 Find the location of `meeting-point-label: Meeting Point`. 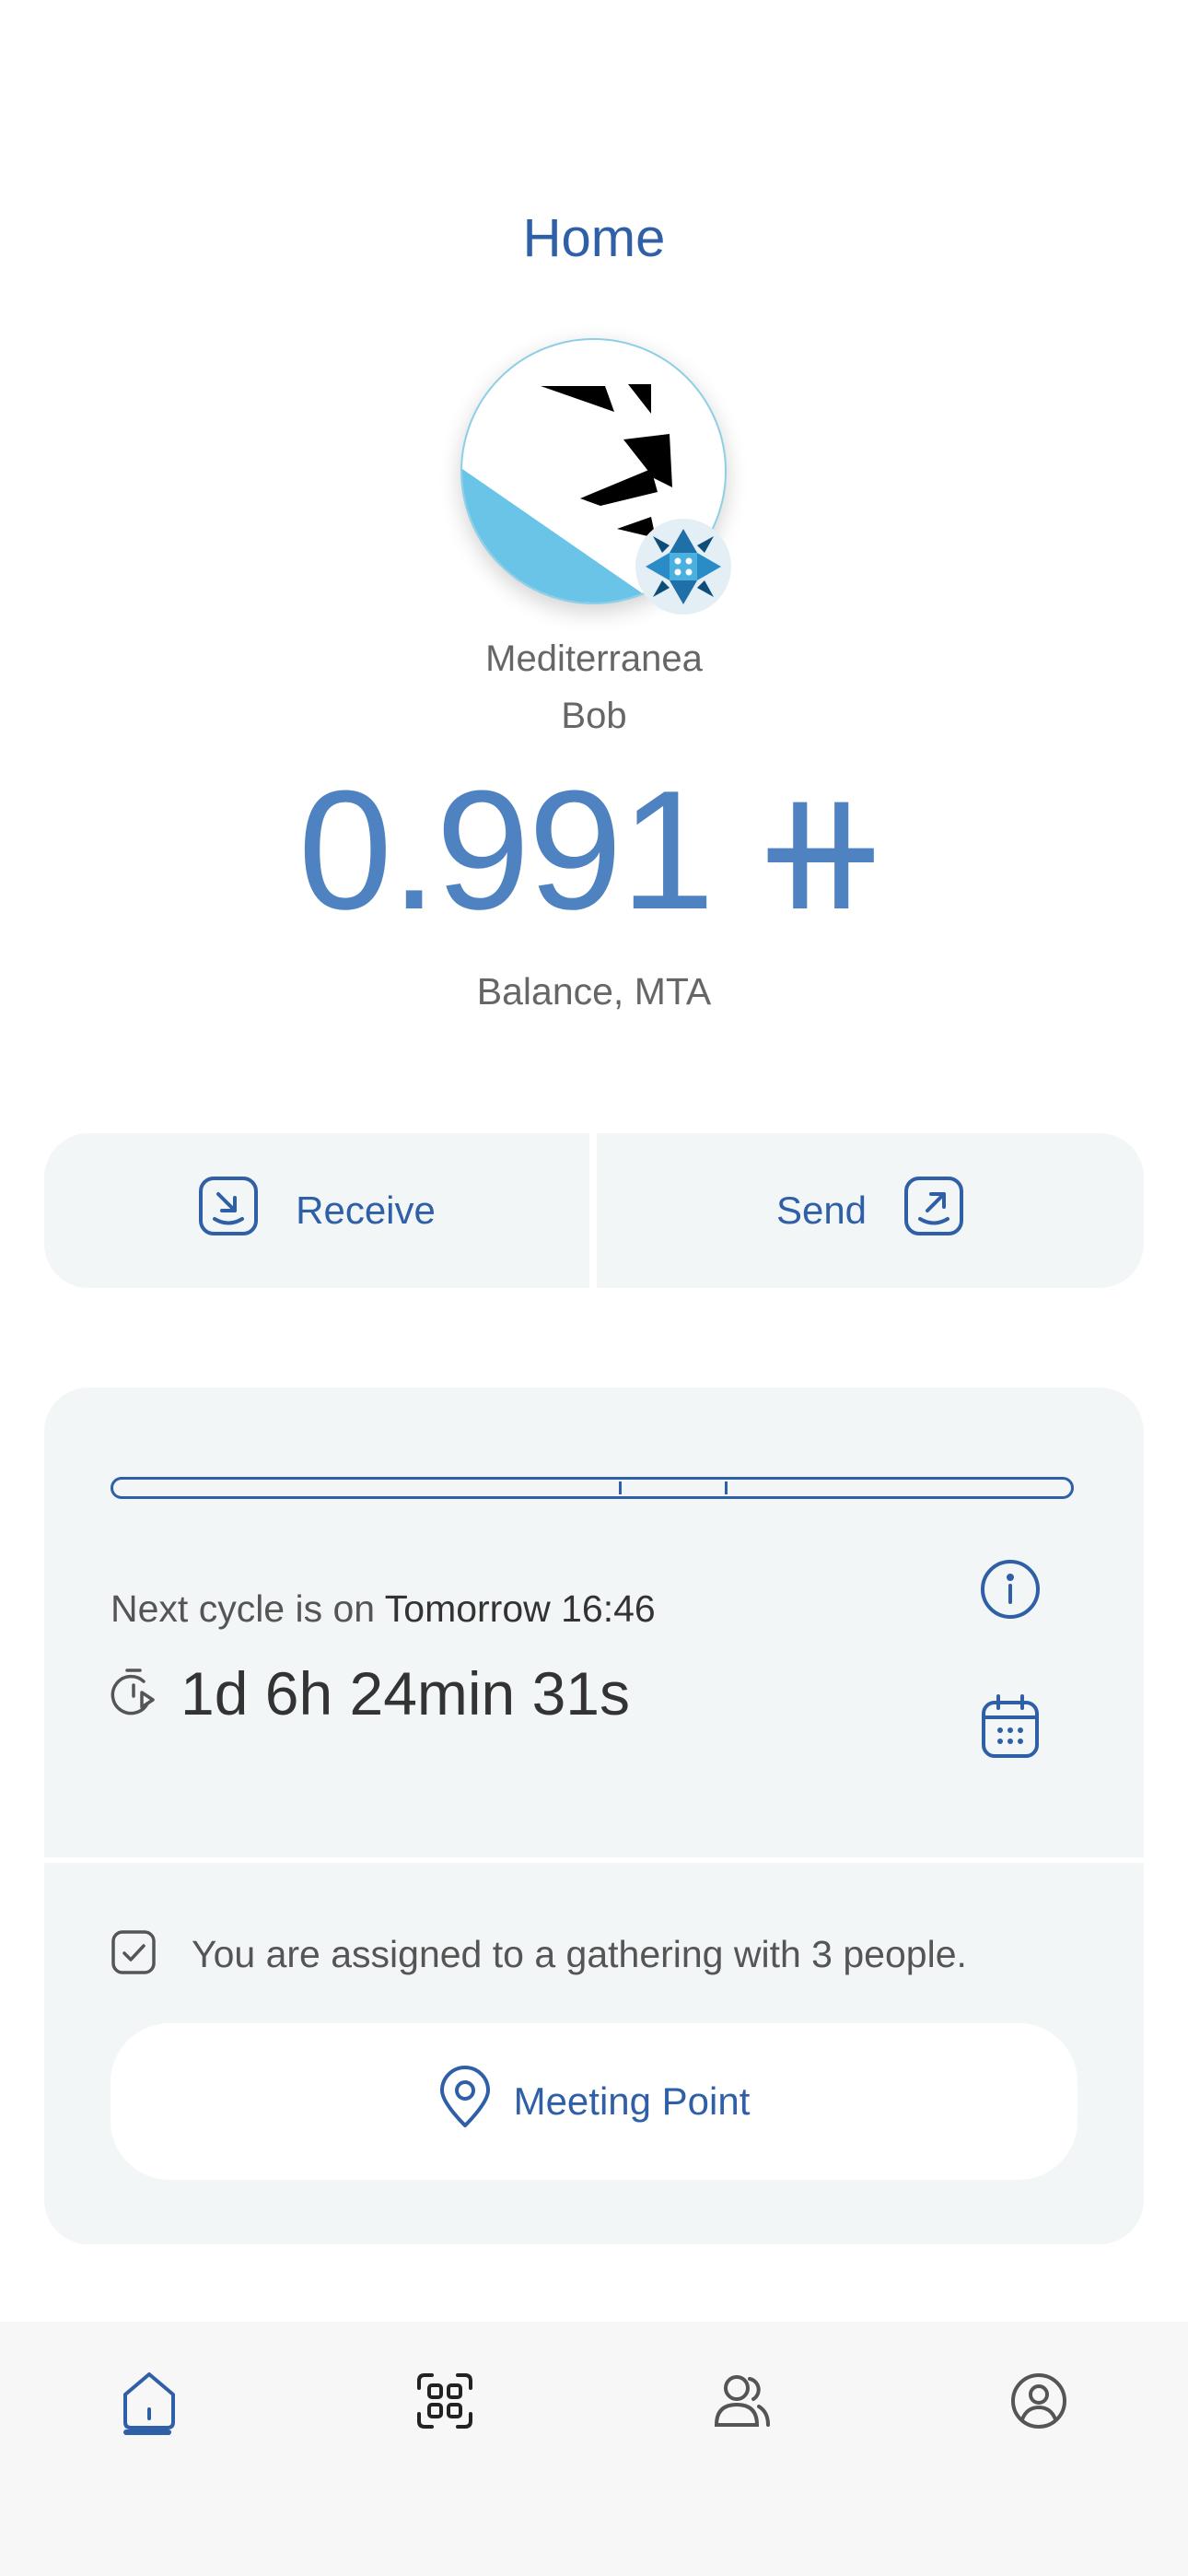

meeting-point-label: Meeting Point is located at coordinates (632, 2101).